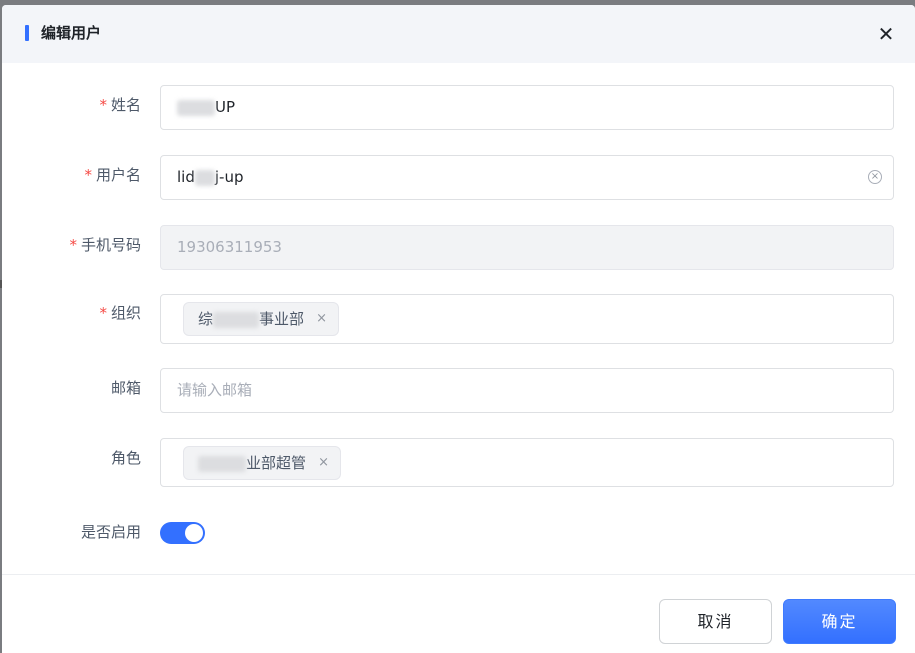  I want to click on cancel-button: 取消, so click(715, 621).